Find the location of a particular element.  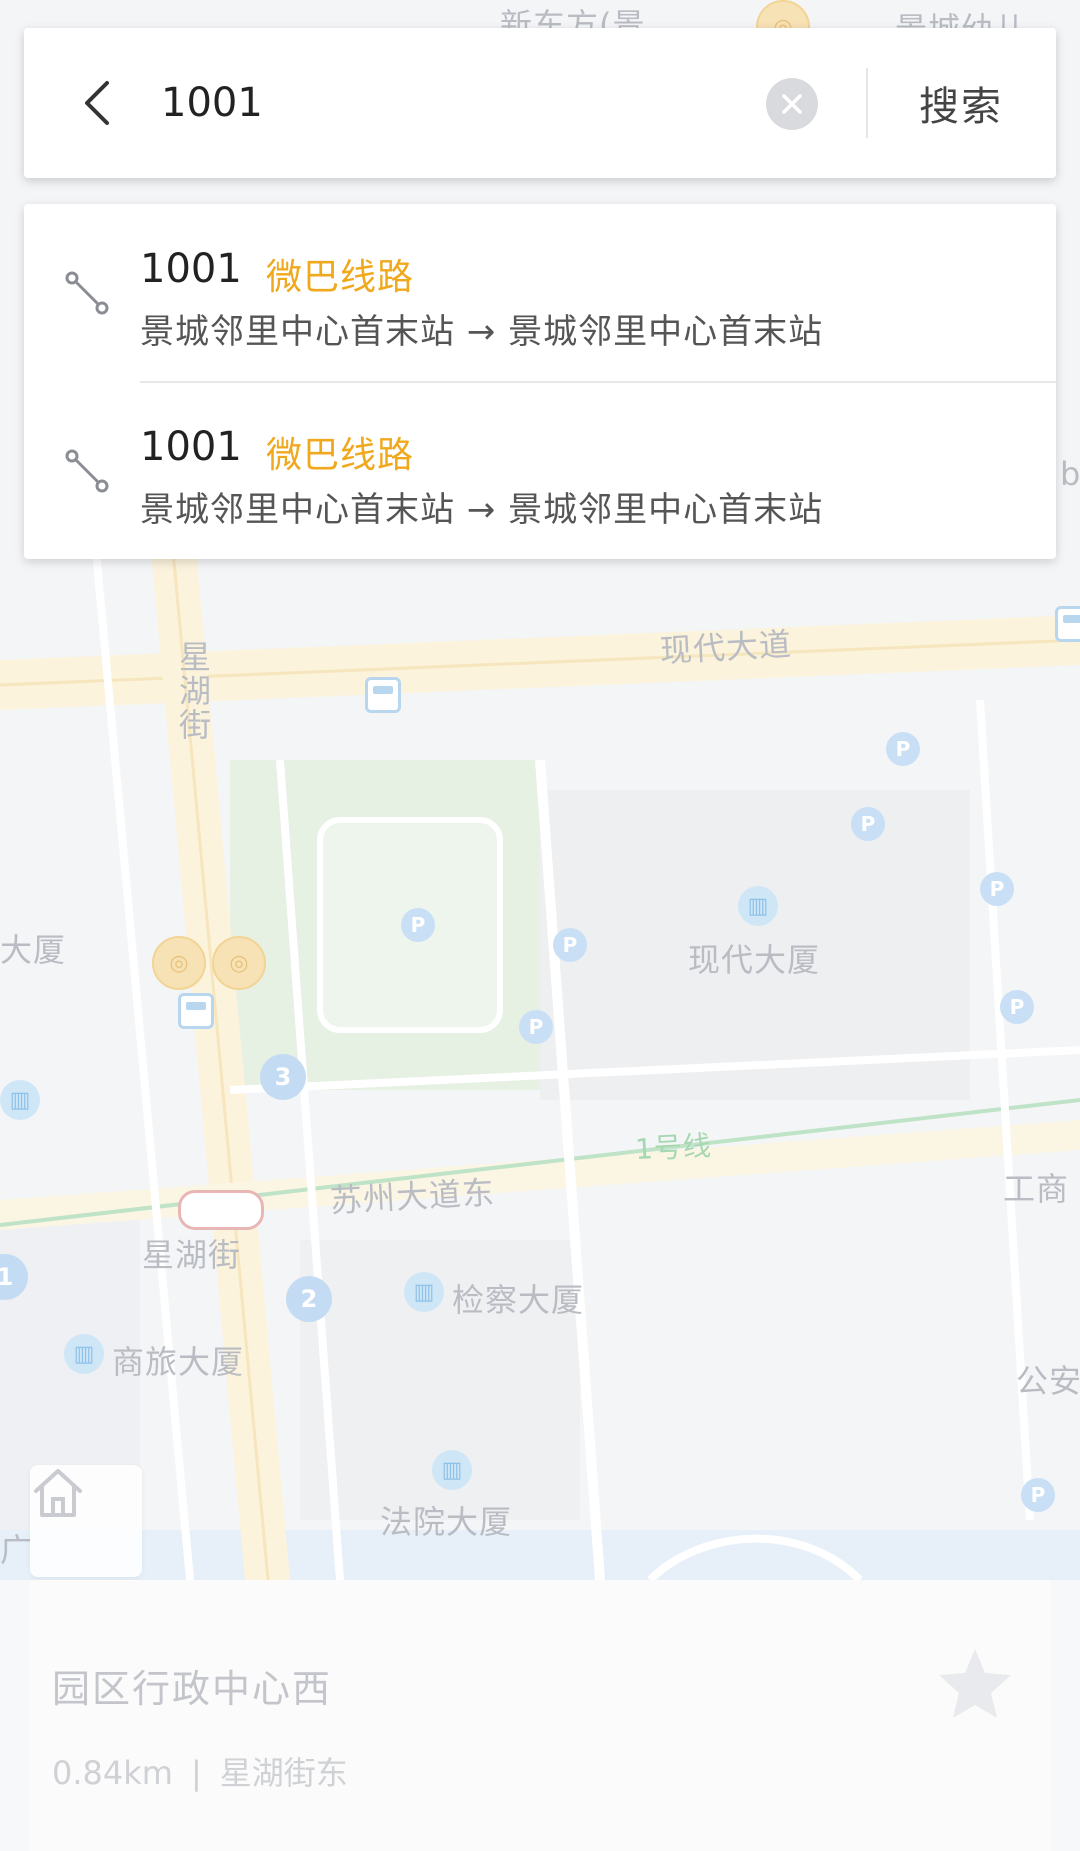

map-label-metro-line: 1号线 is located at coordinates (673, 1147).